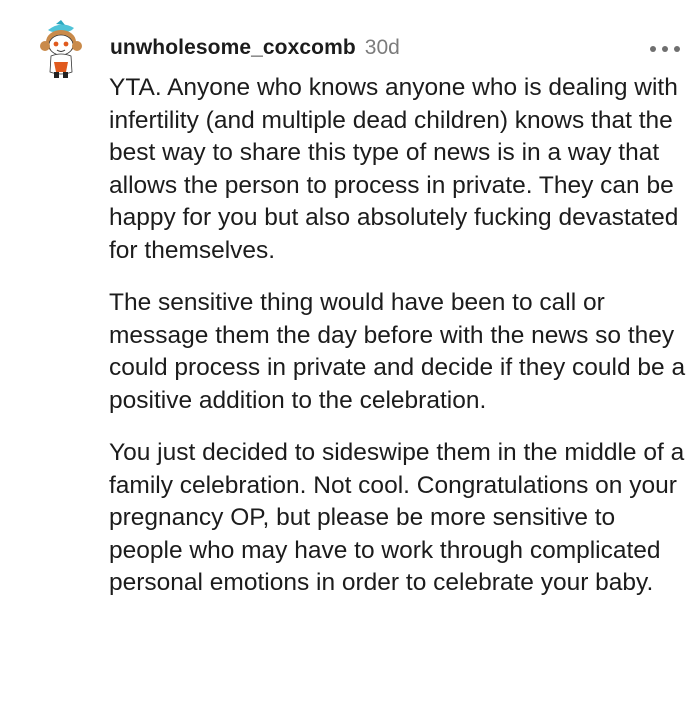  I want to click on comment-header: unwholesome_coxcomb 30d, so click(395, 48).